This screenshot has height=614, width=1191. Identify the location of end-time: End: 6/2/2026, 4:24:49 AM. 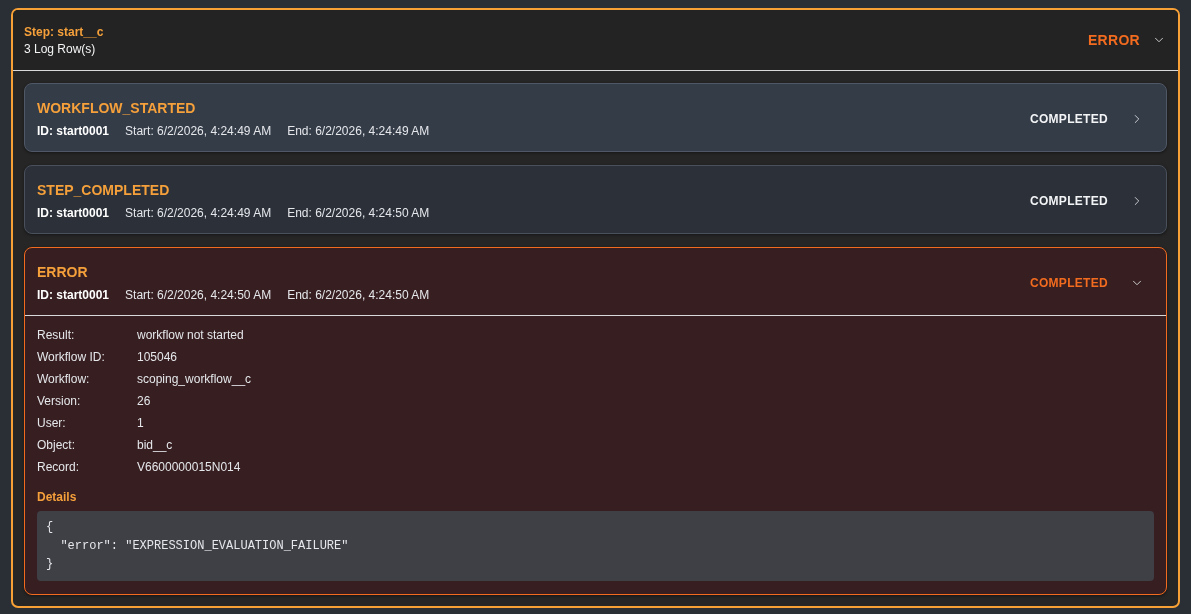
(358, 131).